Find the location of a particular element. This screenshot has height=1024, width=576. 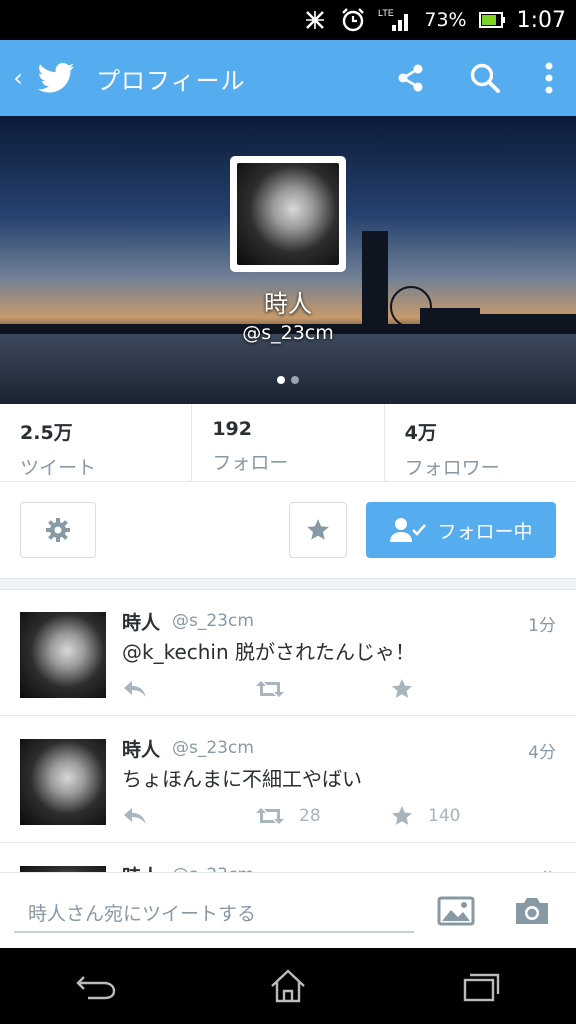

page-dot-active is located at coordinates (281, 380).